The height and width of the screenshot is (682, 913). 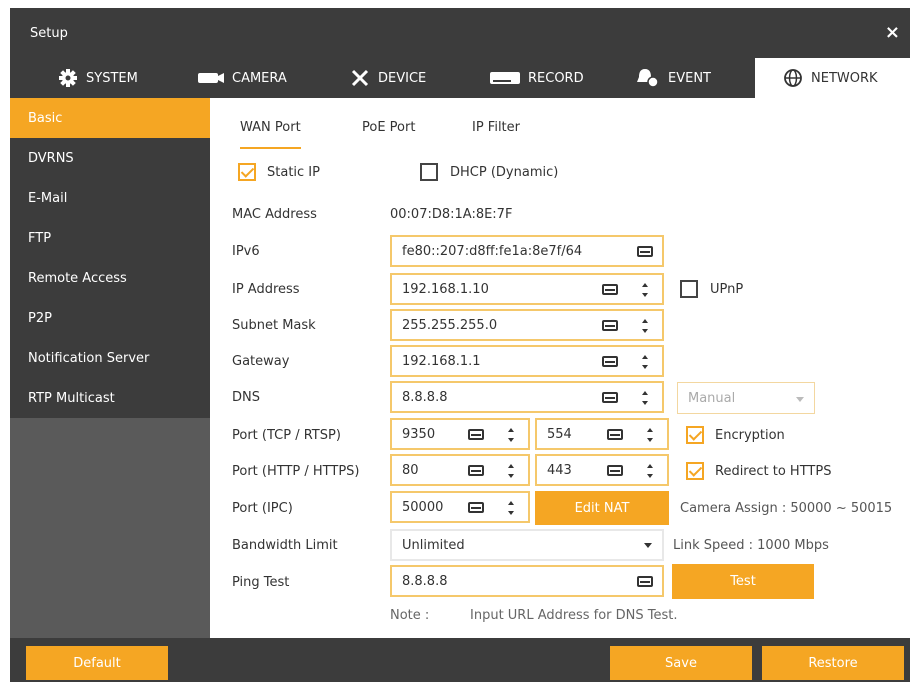 I want to click on tab-system: SYSTEM, so click(x=98, y=78).